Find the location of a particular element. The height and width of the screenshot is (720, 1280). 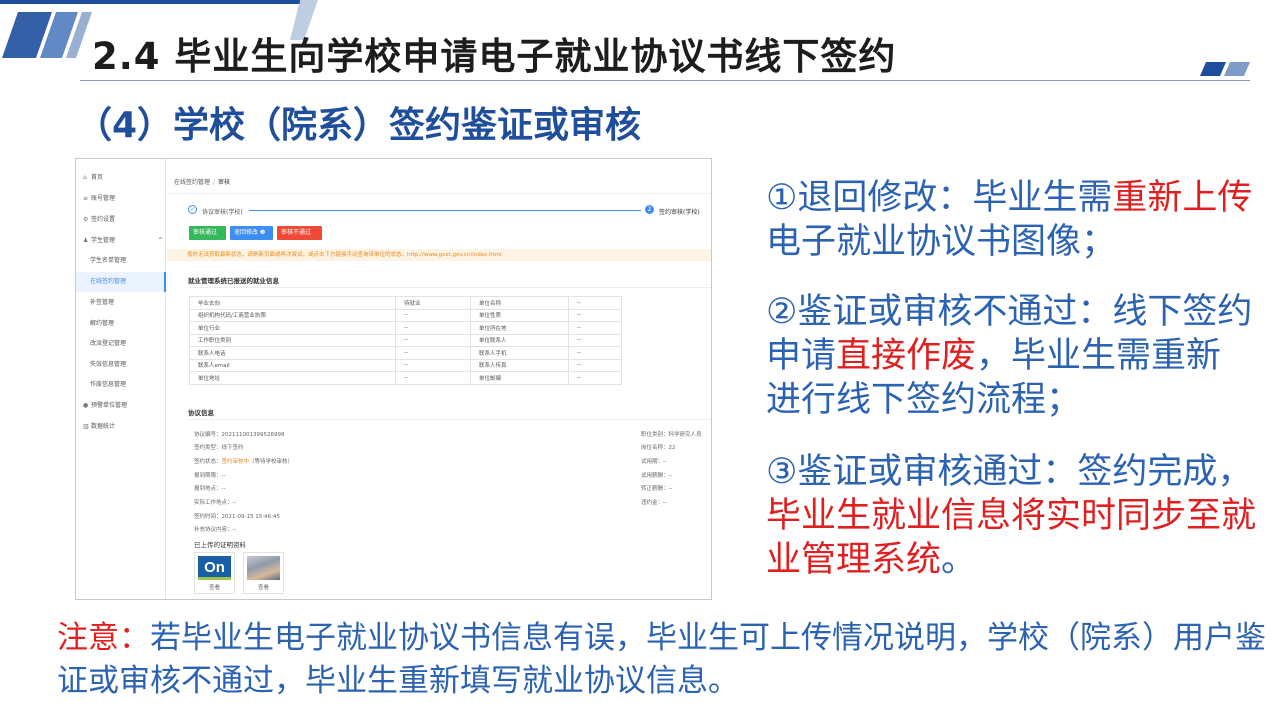

slide-title: 2.4 毕业生向学校申请电子就业协议书线下签约 is located at coordinates (494, 56).